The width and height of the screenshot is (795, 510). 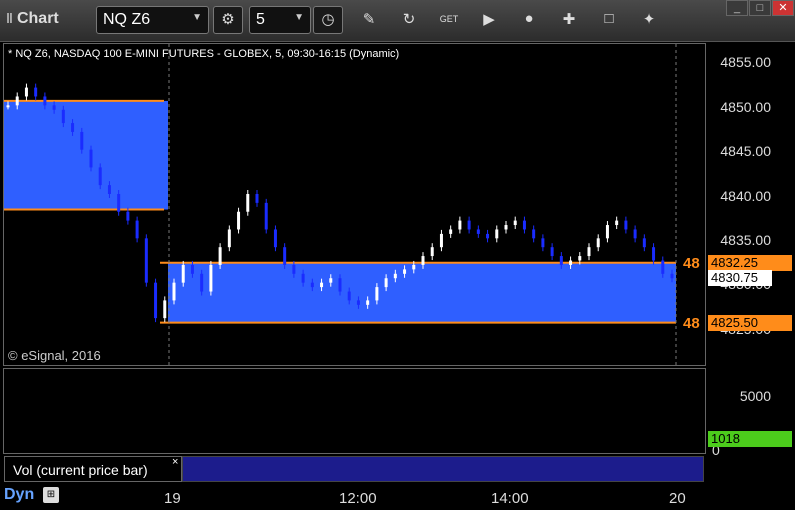 What do you see at coordinates (691, 263) in the screenshot?
I see `left-tag-upper: 48` at bounding box center [691, 263].